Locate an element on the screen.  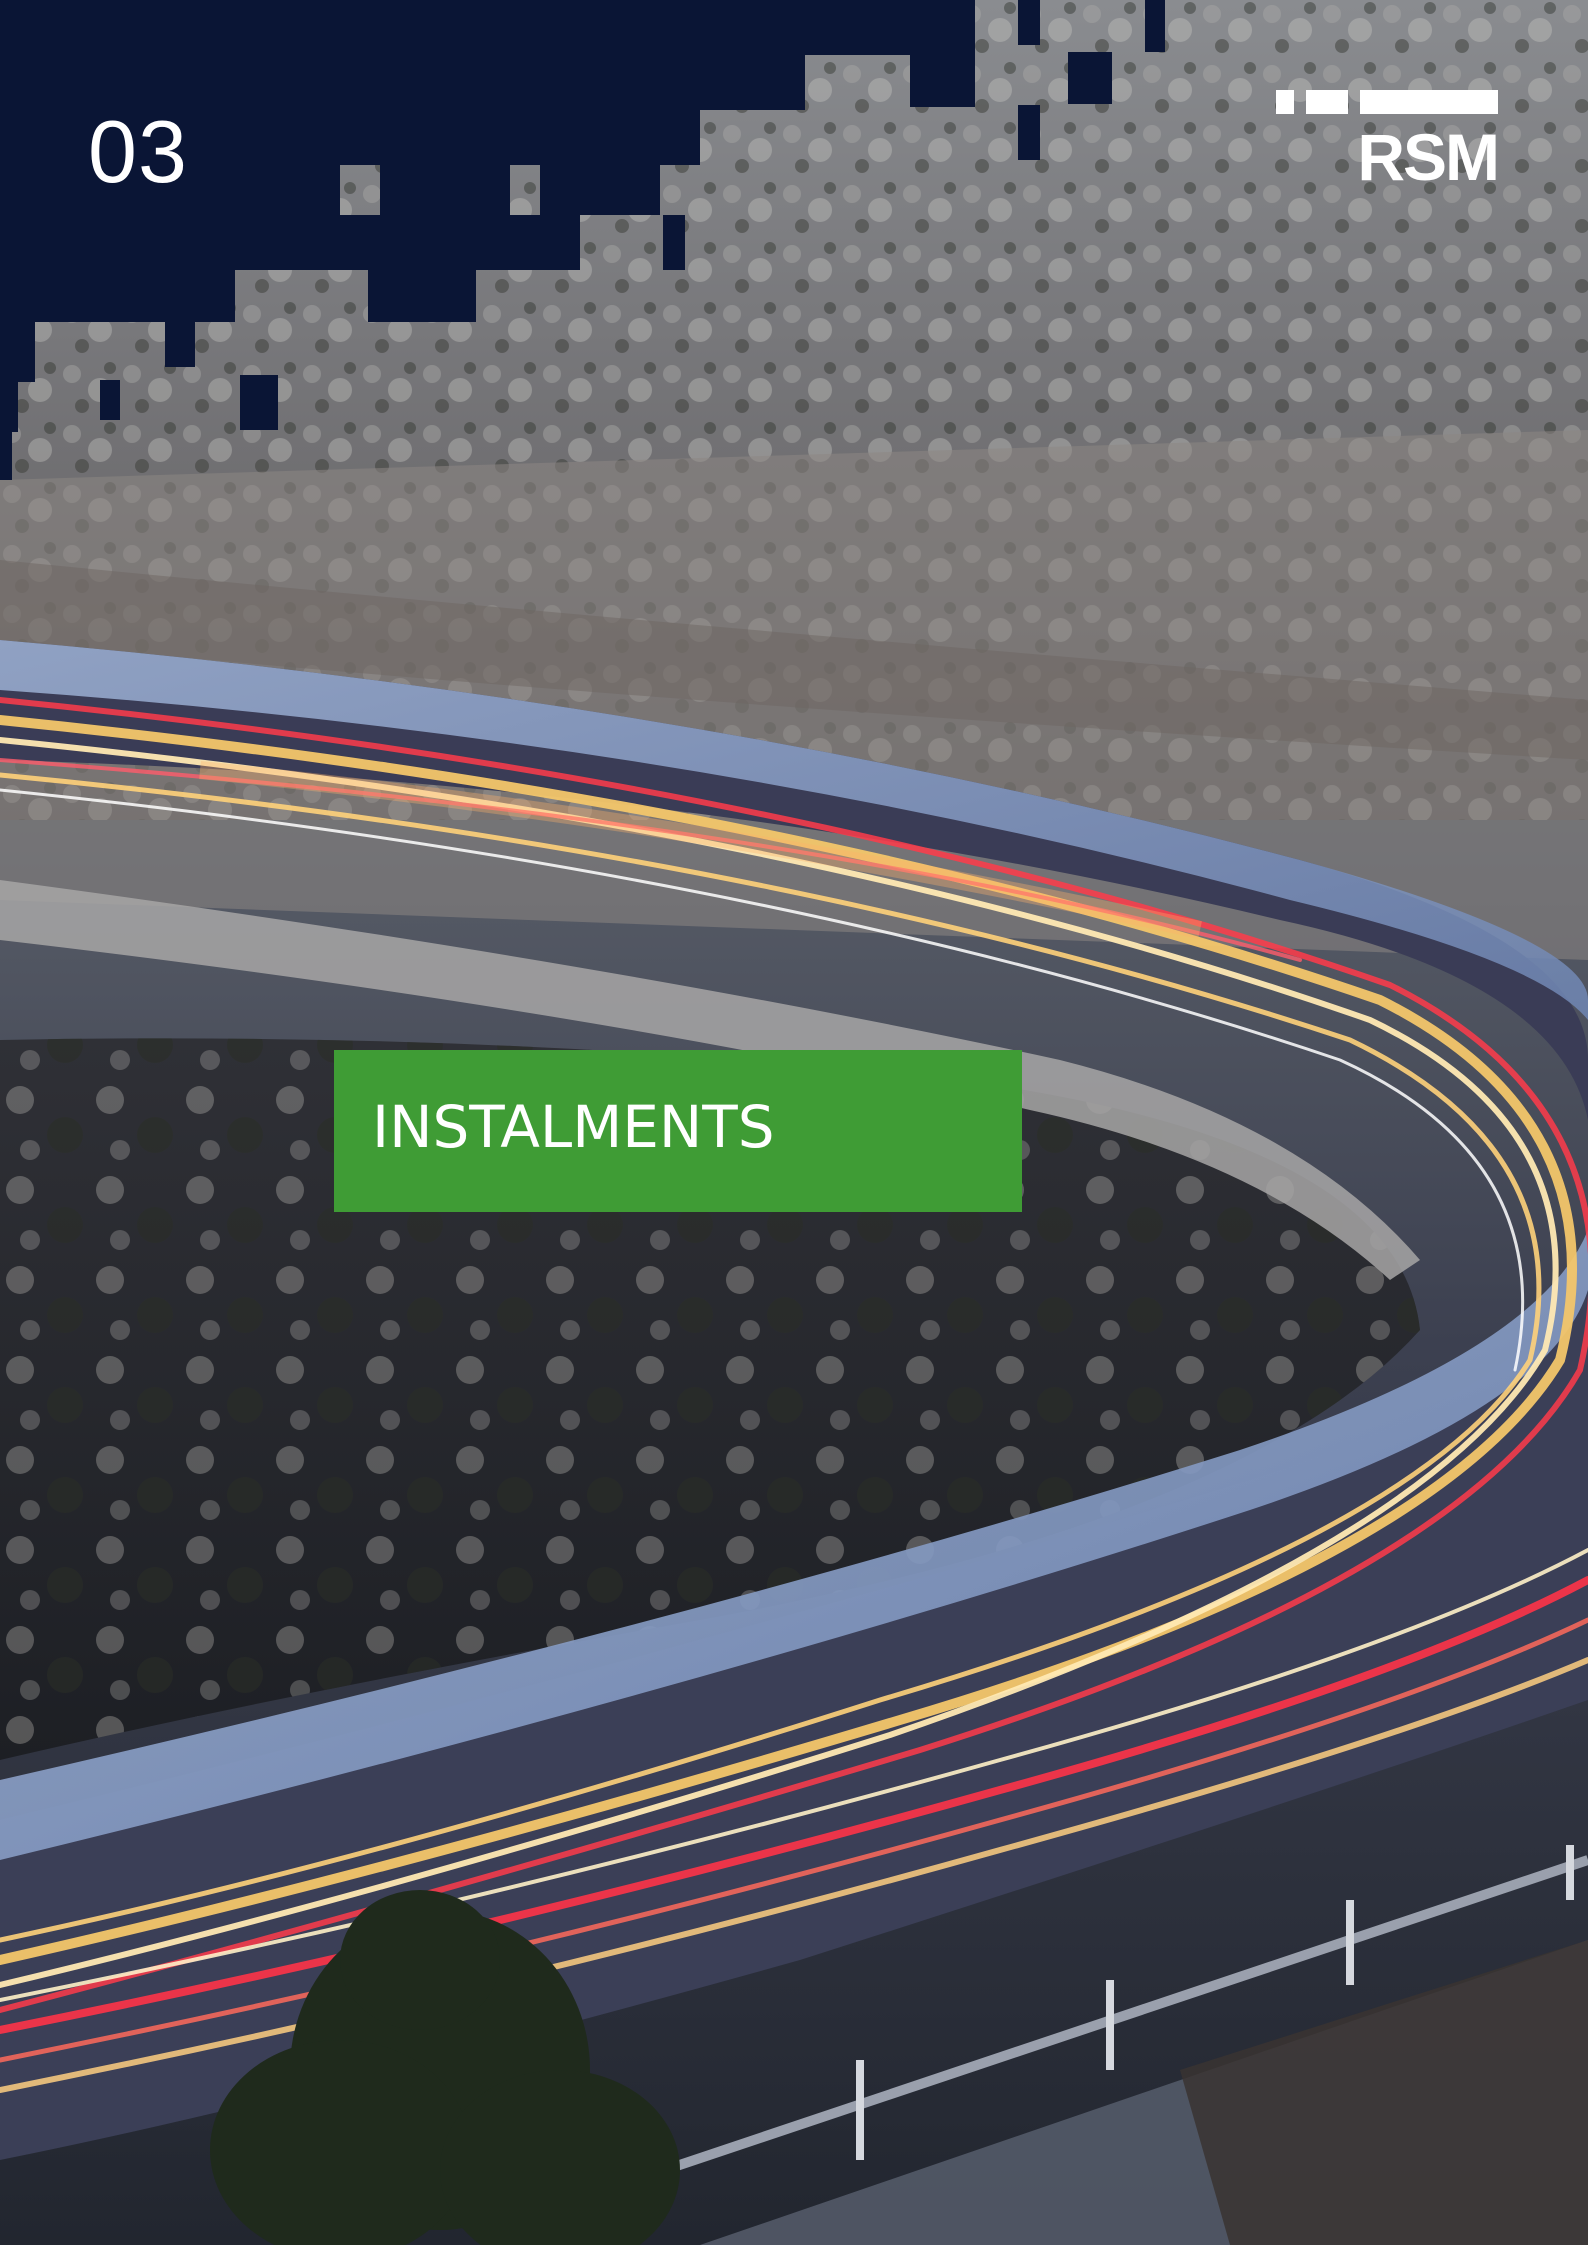
logo-wordmark: RSM is located at coordinates (1428, 157).